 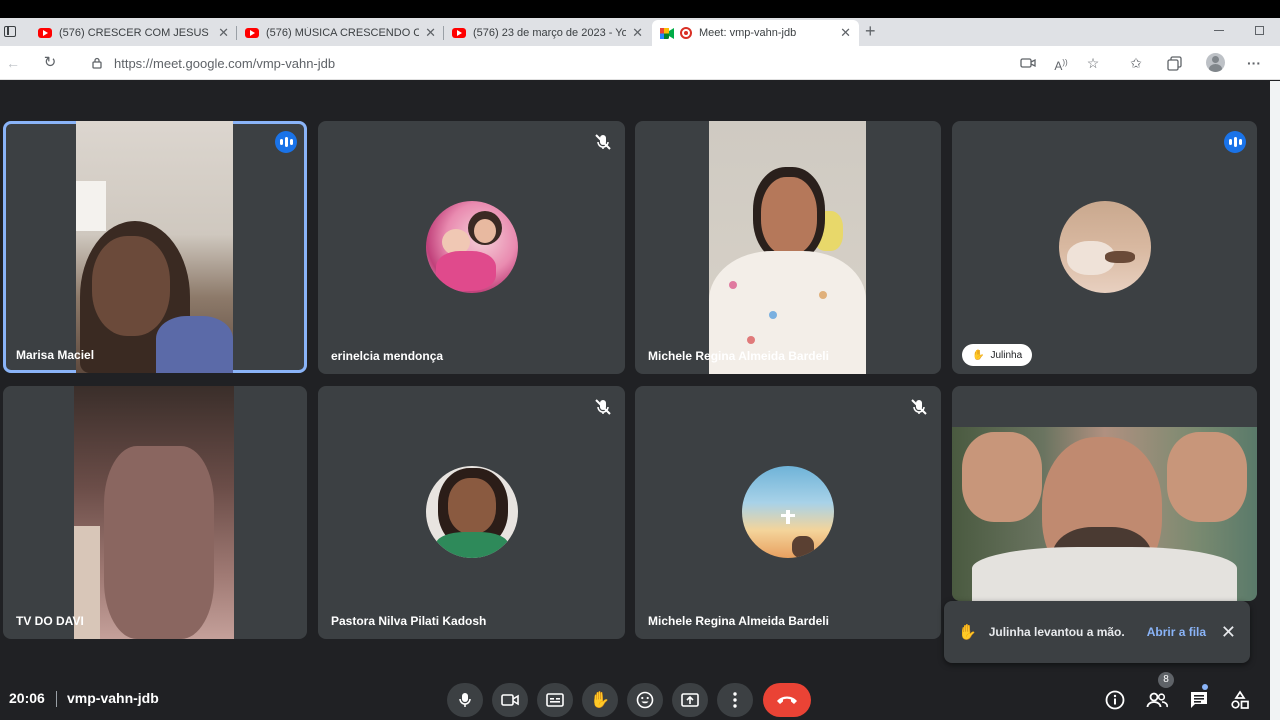 I want to click on info-icon, so click(x=1115, y=700).